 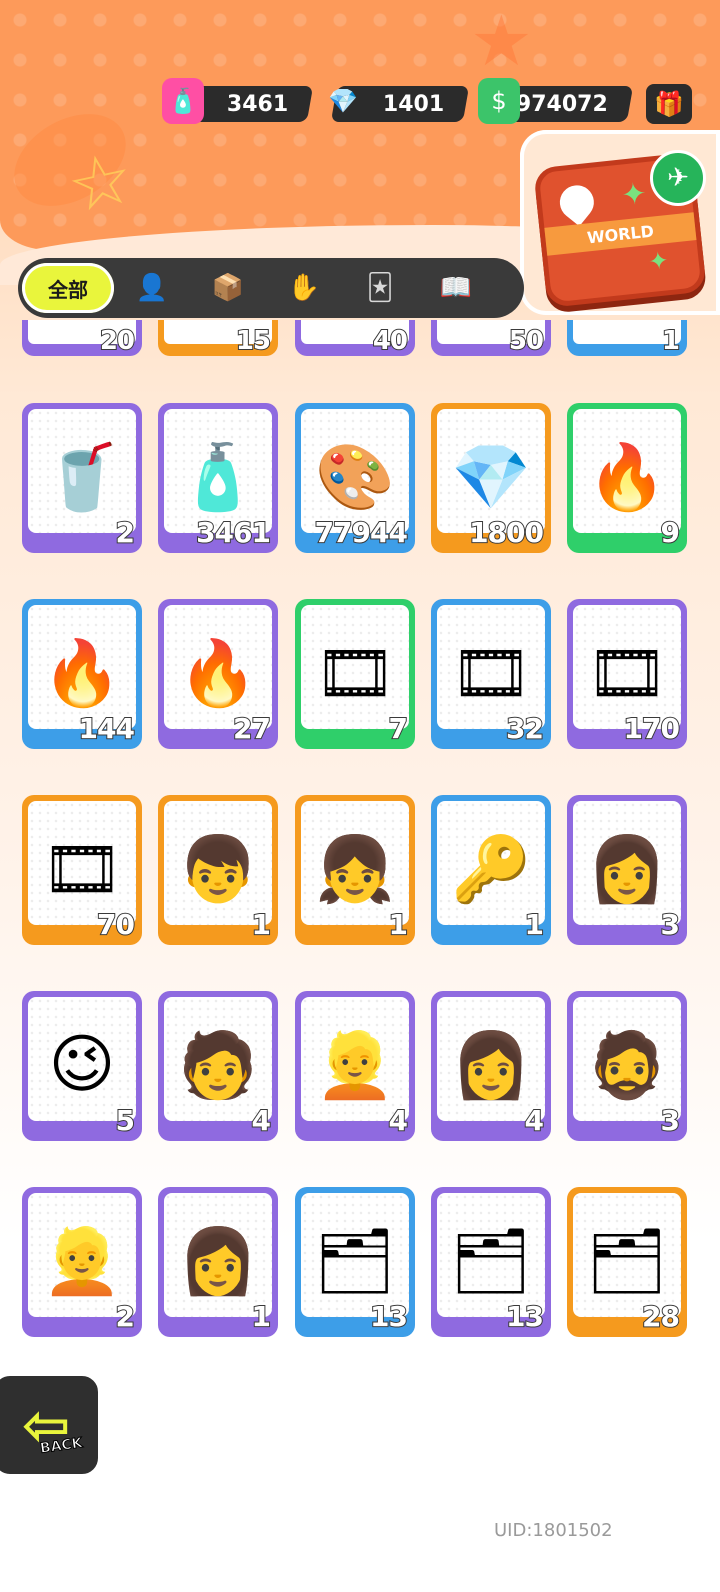 I want to click on inventory-item: 👱 2, so click(x=82, y=1262).